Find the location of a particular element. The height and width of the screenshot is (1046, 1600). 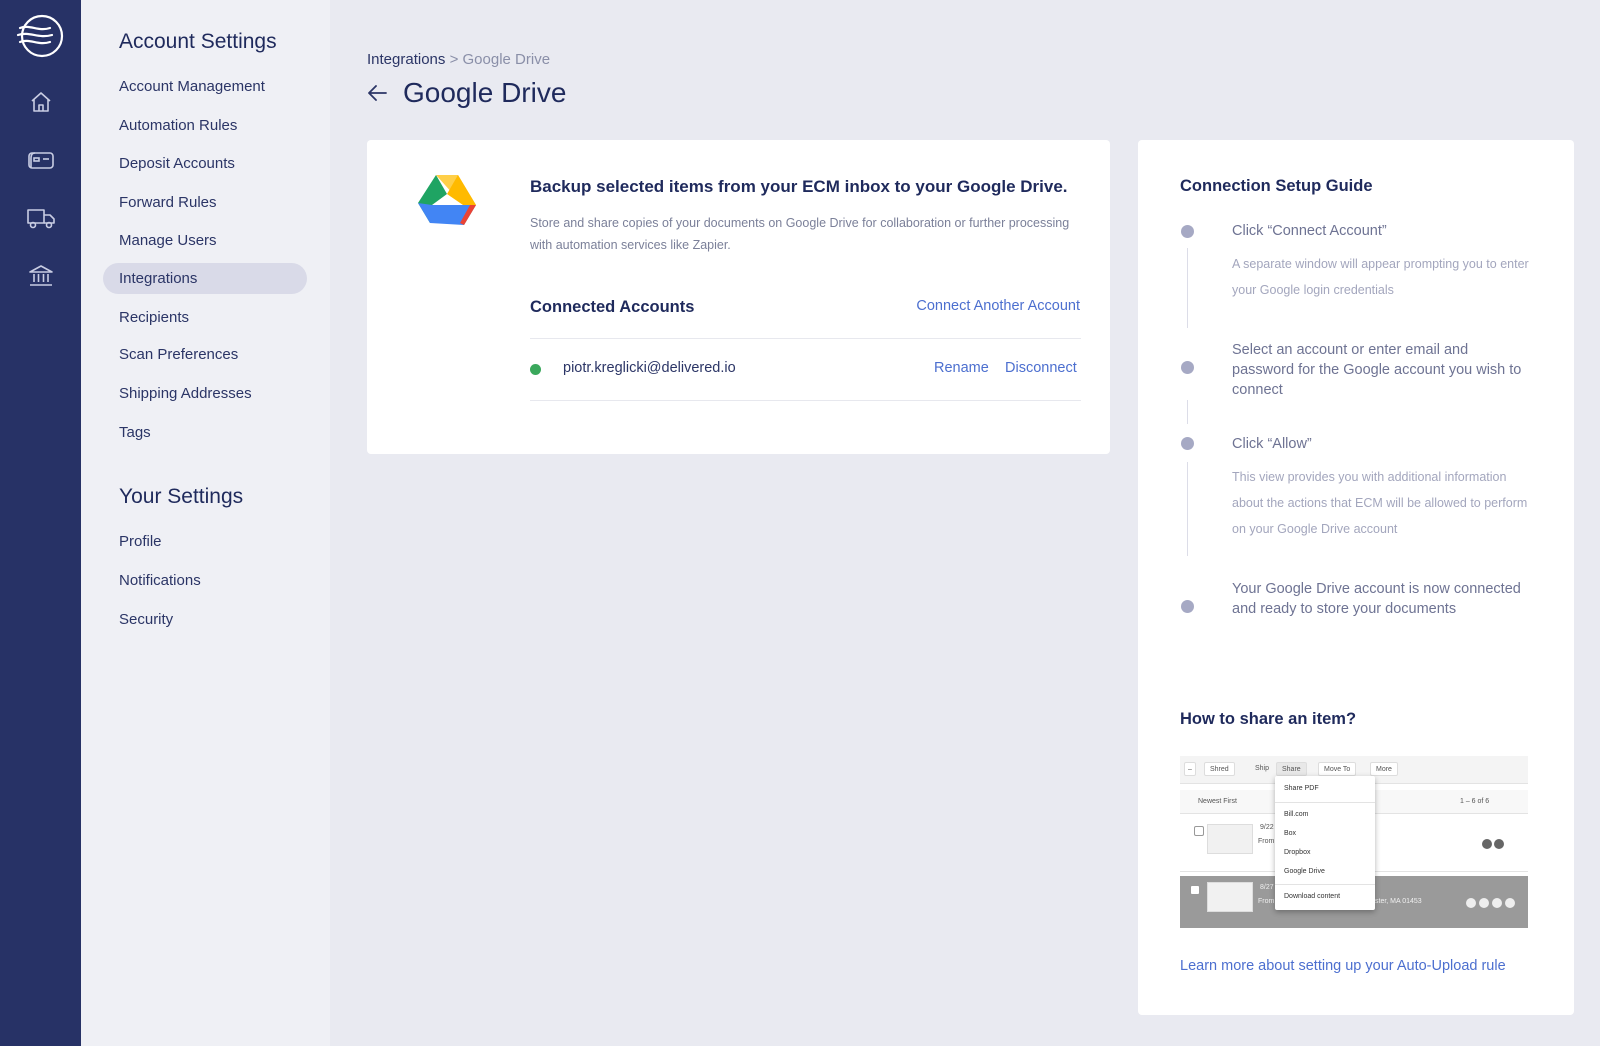

checkbox-icon is located at coordinates (1199, 831).